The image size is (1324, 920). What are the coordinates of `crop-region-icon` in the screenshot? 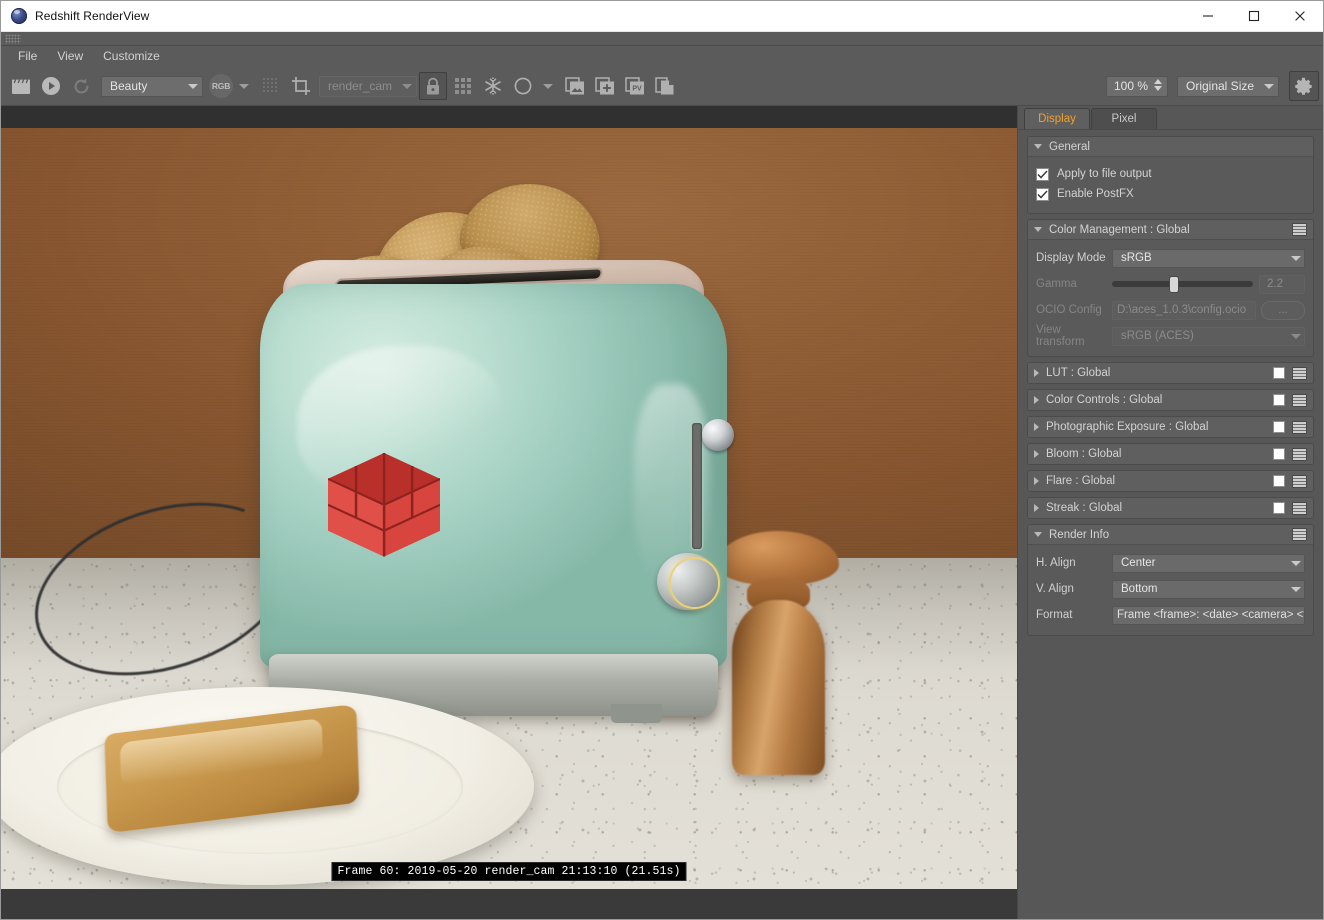 It's located at (301, 86).